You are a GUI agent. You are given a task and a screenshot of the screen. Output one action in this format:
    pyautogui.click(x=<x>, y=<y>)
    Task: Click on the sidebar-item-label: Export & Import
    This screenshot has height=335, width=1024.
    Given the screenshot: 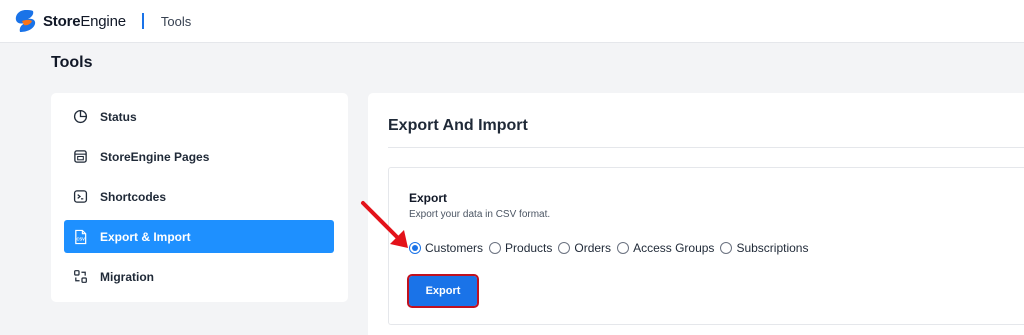 What is the action you would take?
    pyautogui.click(x=145, y=236)
    